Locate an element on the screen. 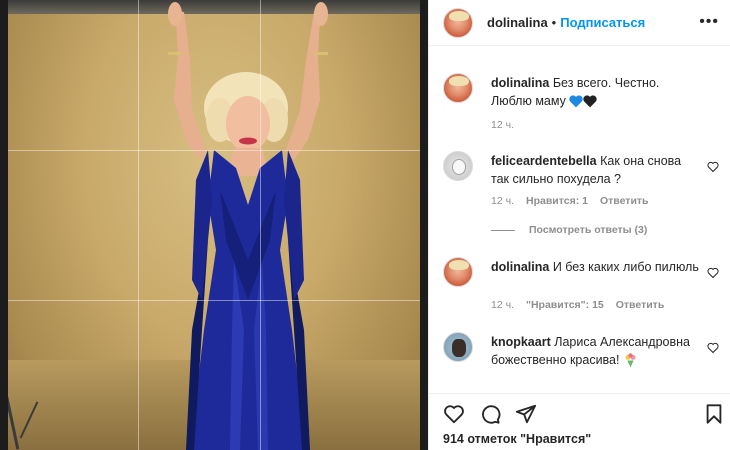 This screenshot has width=730, height=450. view-replies-label: Посмотреть ответы (3) is located at coordinates (588, 230).